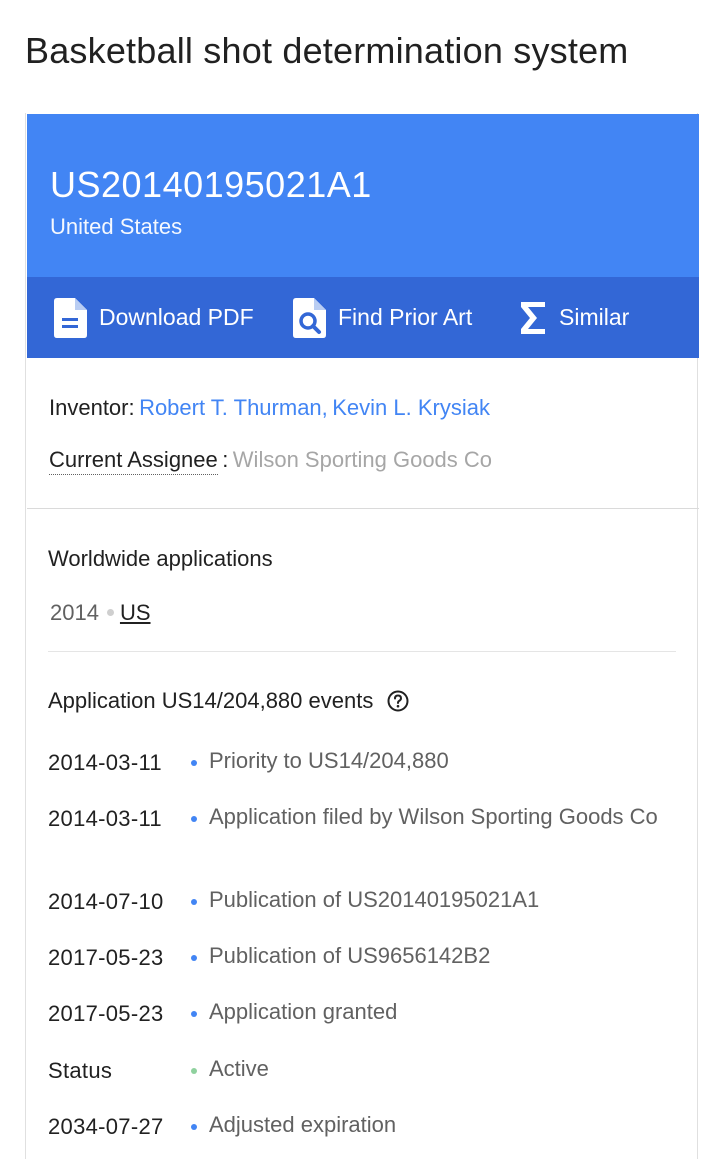 The height and width of the screenshot is (1159, 719). What do you see at coordinates (329, 760) in the screenshot?
I see `event-text: Priority to US14/204,880` at bounding box center [329, 760].